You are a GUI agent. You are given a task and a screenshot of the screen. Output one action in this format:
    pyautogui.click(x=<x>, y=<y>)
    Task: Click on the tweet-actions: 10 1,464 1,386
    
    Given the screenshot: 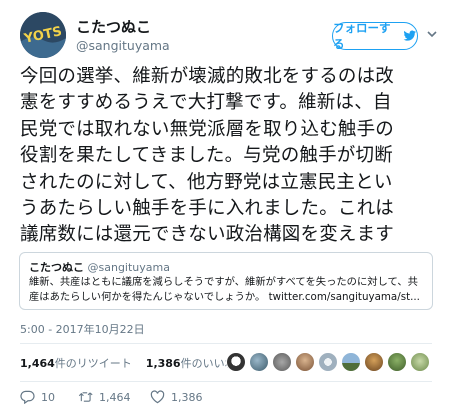 What is the action you would take?
    pyautogui.click(x=120, y=397)
    